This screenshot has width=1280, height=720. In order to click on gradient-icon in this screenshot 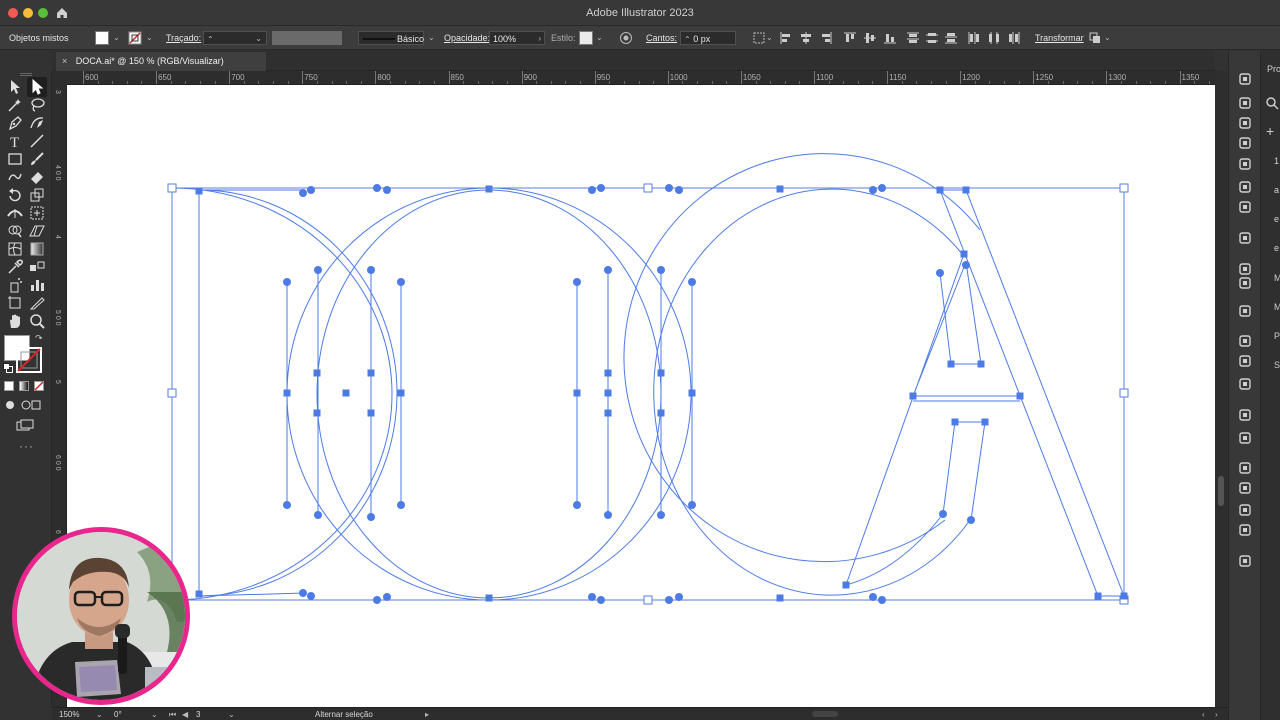, I will do `click(37, 249)`.